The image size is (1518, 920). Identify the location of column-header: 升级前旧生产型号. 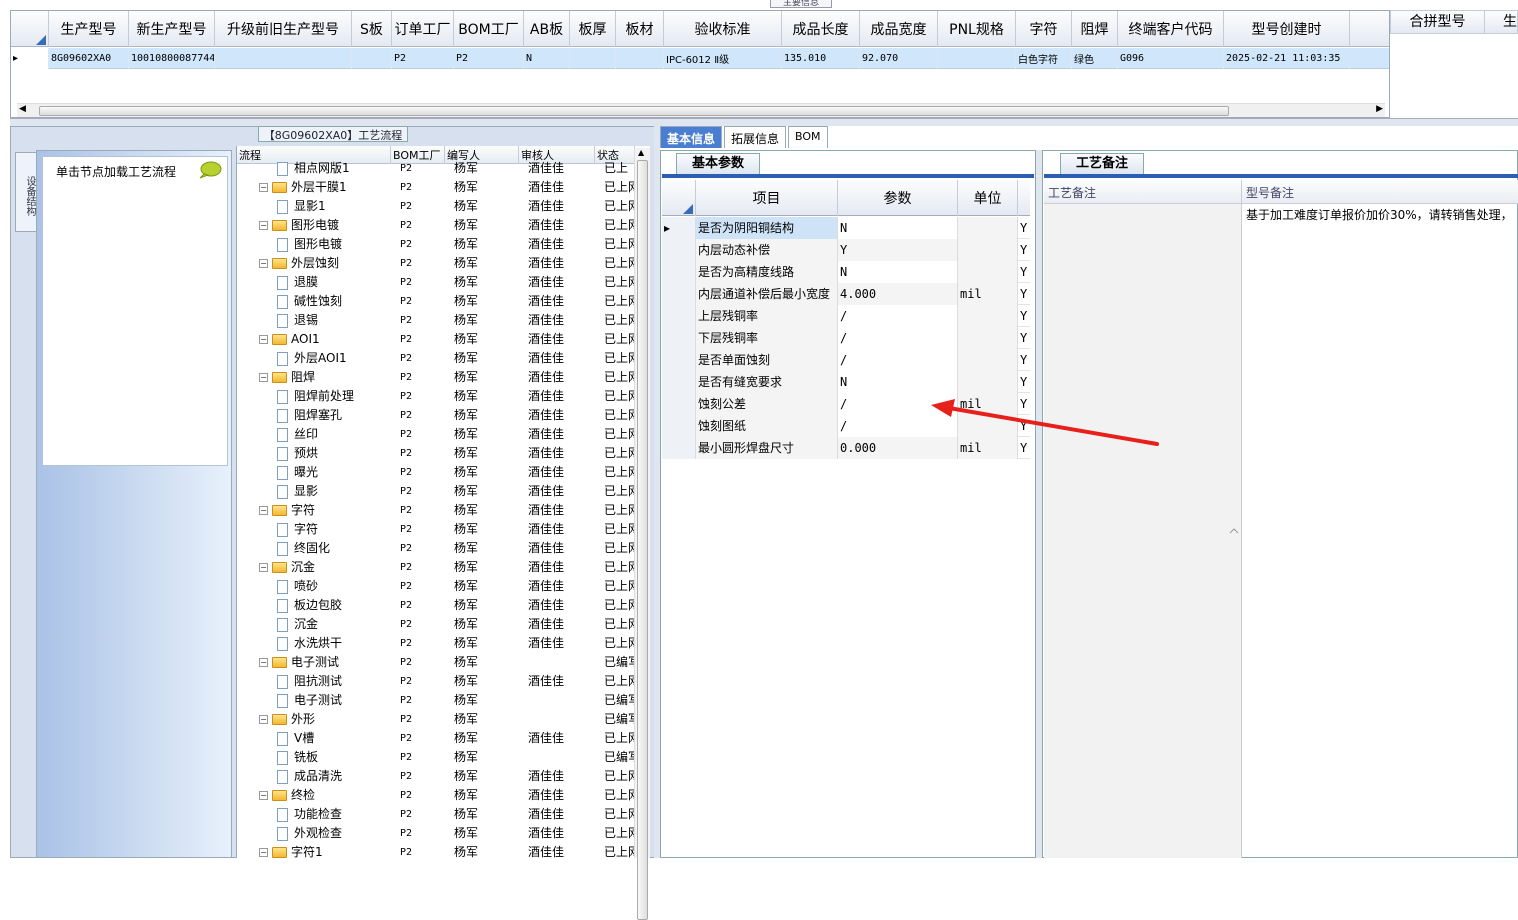
(283, 29).